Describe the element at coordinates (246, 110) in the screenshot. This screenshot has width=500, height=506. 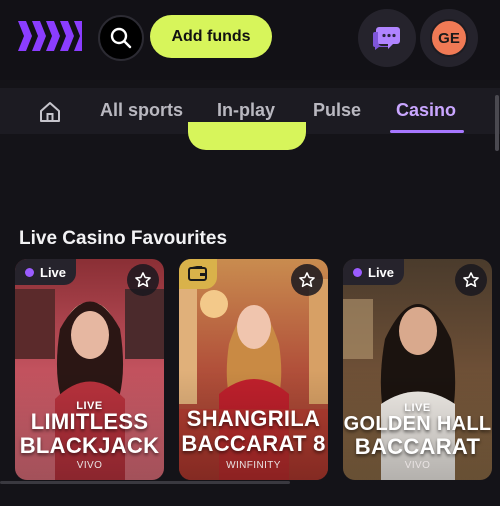
I see `tab-in-play: In-play` at that location.